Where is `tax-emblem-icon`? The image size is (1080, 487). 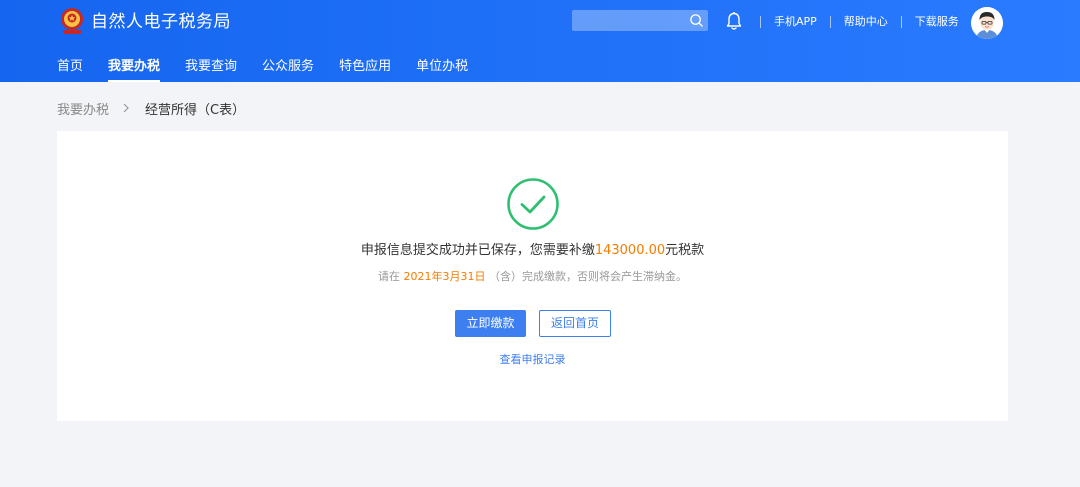 tax-emblem-icon is located at coordinates (72, 21).